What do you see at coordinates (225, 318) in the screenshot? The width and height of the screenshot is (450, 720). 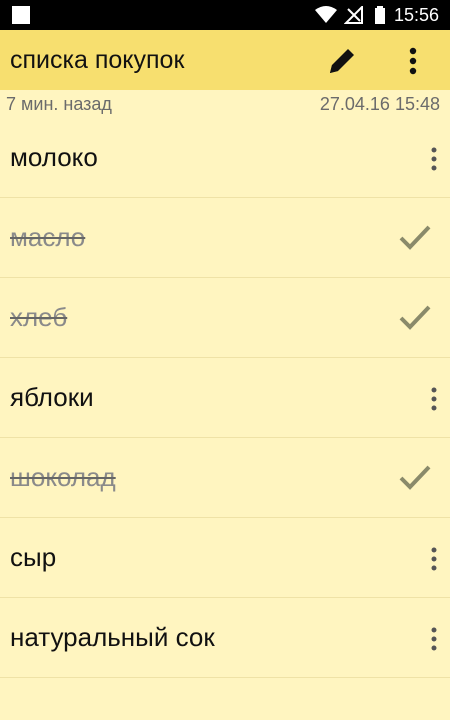 I see `list-item: хлеб` at bounding box center [225, 318].